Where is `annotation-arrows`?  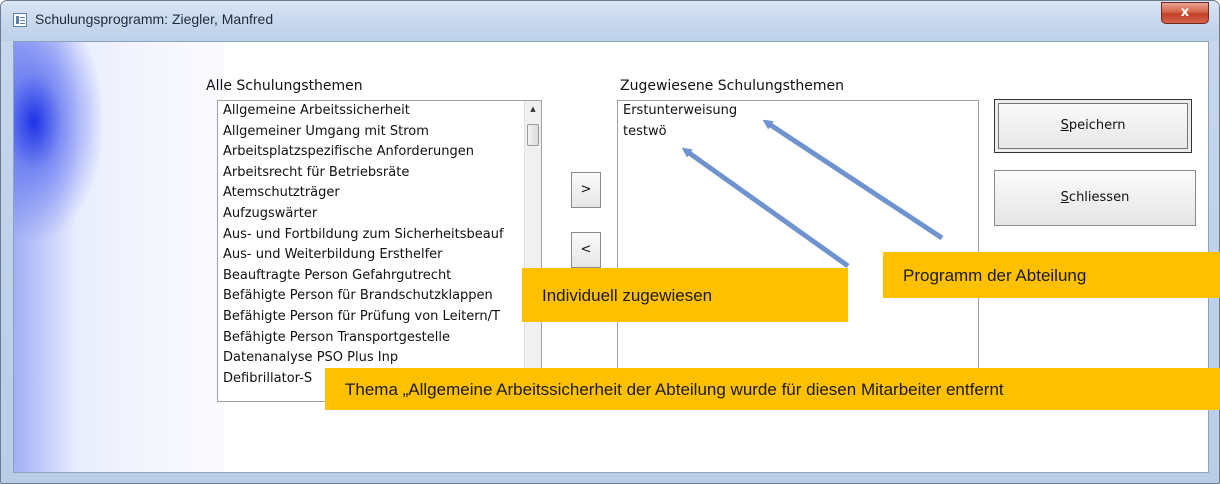
annotation-arrows is located at coordinates (812, 194).